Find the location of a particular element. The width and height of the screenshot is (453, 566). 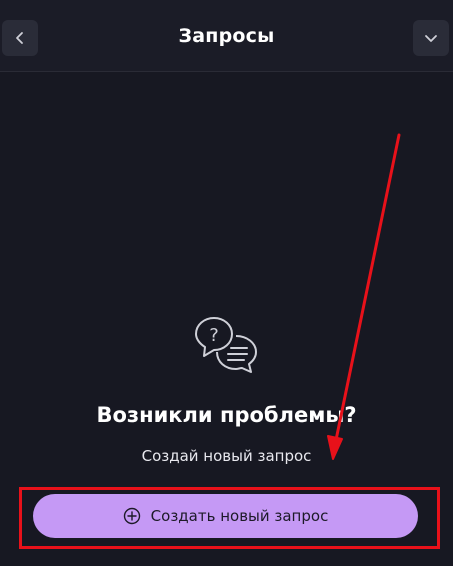

plus-circle-icon is located at coordinates (131, 516).